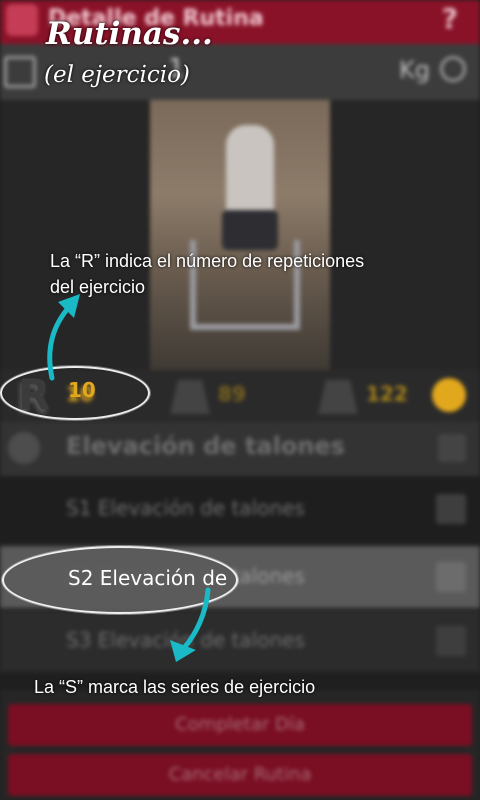 The width and height of the screenshot is (480, 800). I want to click on arrow-to-series-head-icon, so click(183, 651).